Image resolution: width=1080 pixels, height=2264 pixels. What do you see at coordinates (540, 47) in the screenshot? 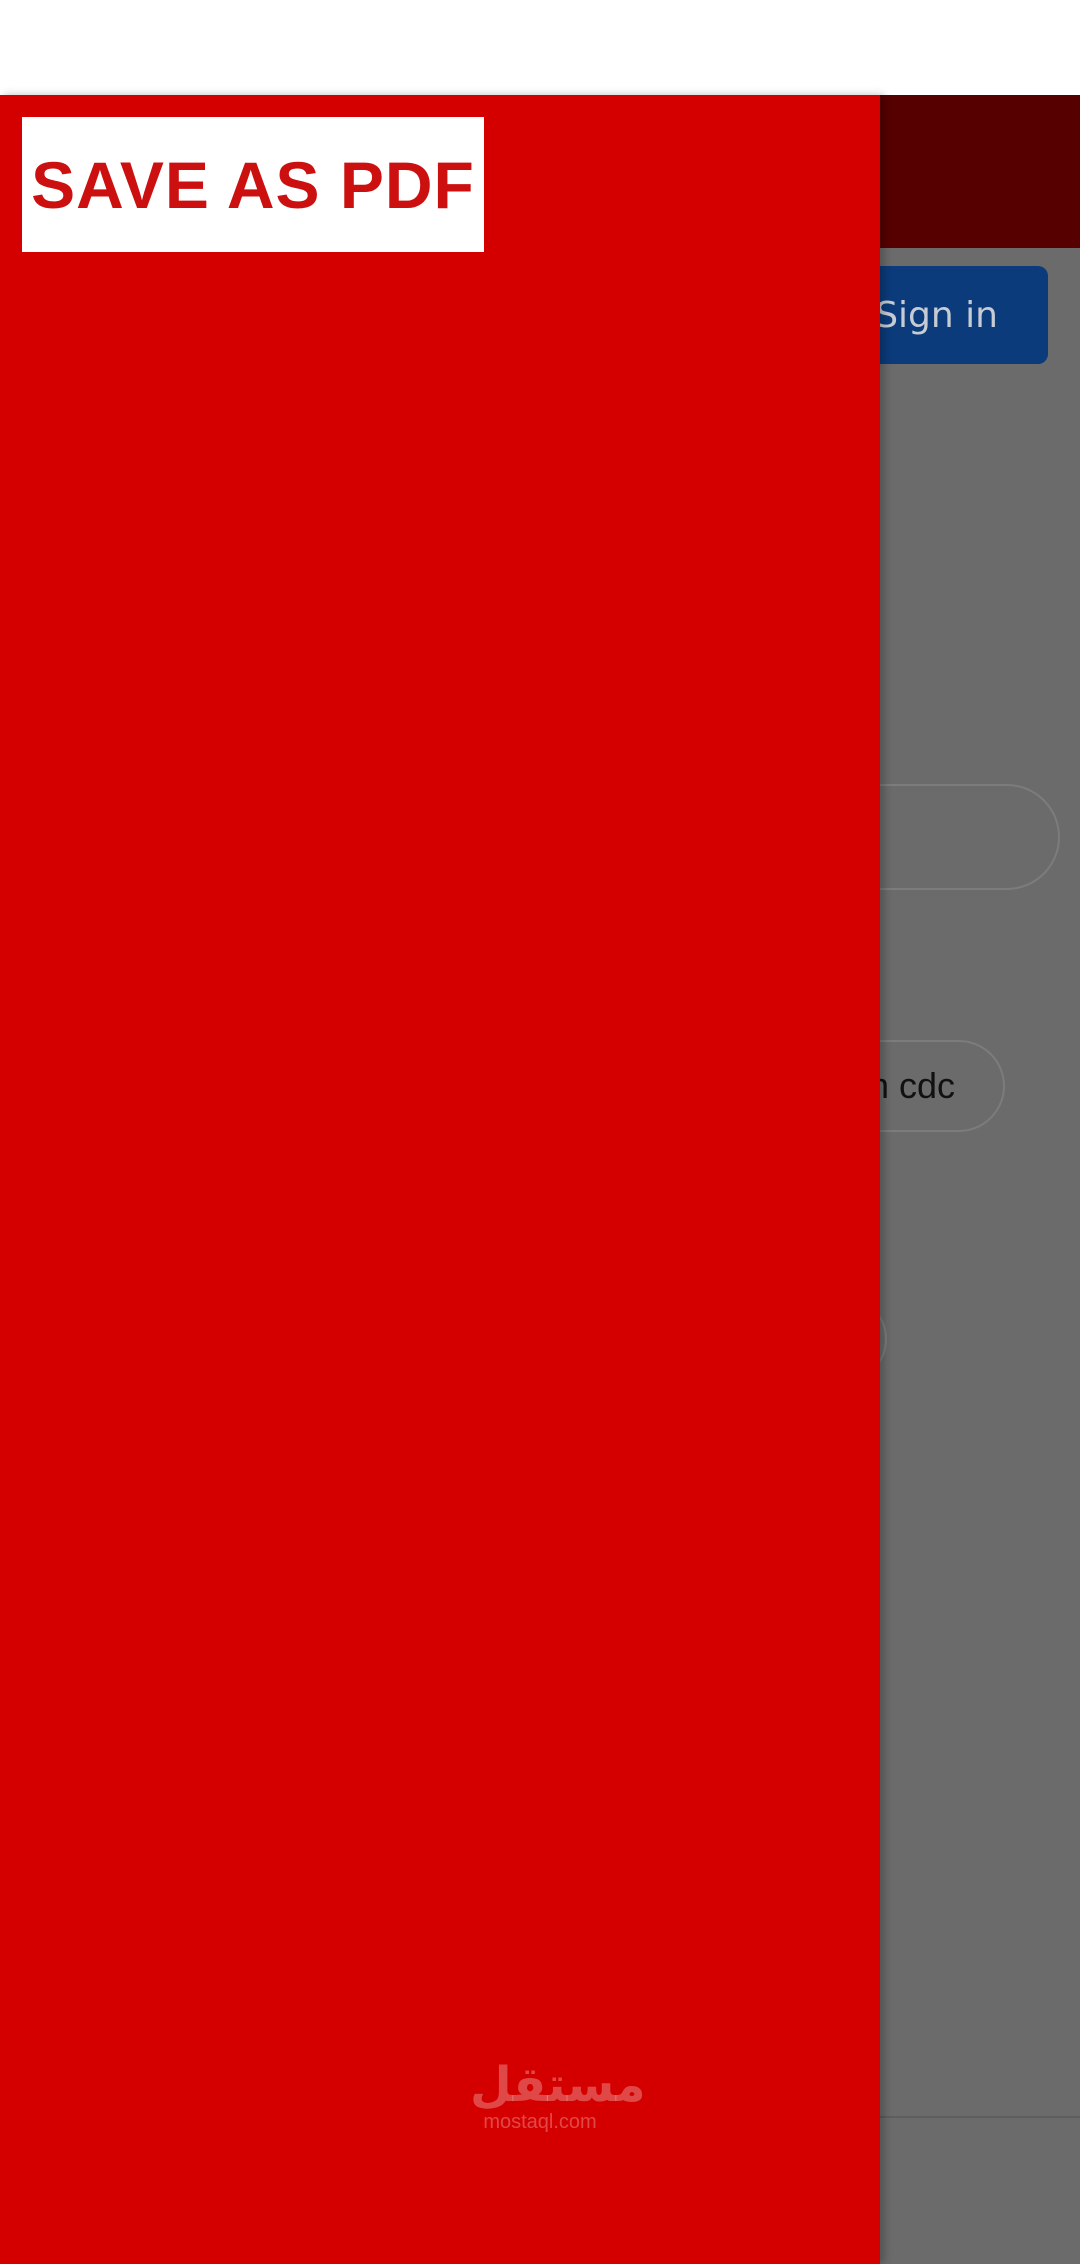
I see `status-bar` at bounding box center [540, 47].